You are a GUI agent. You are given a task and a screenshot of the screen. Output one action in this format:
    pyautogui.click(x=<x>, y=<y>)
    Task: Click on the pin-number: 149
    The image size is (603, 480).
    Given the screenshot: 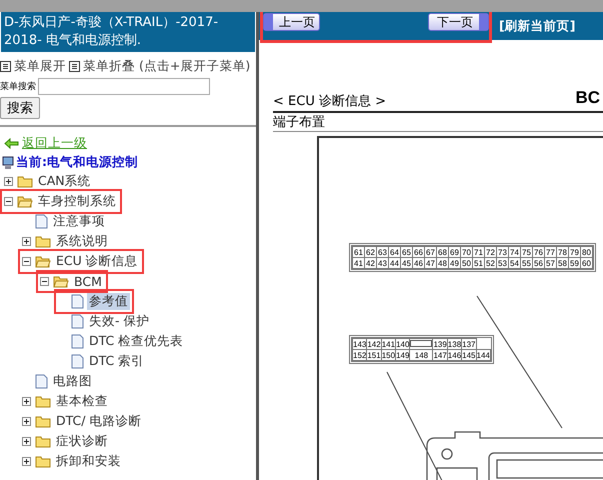 What is the action you would take?
    pyautogui.click(x=403, y=355)
    